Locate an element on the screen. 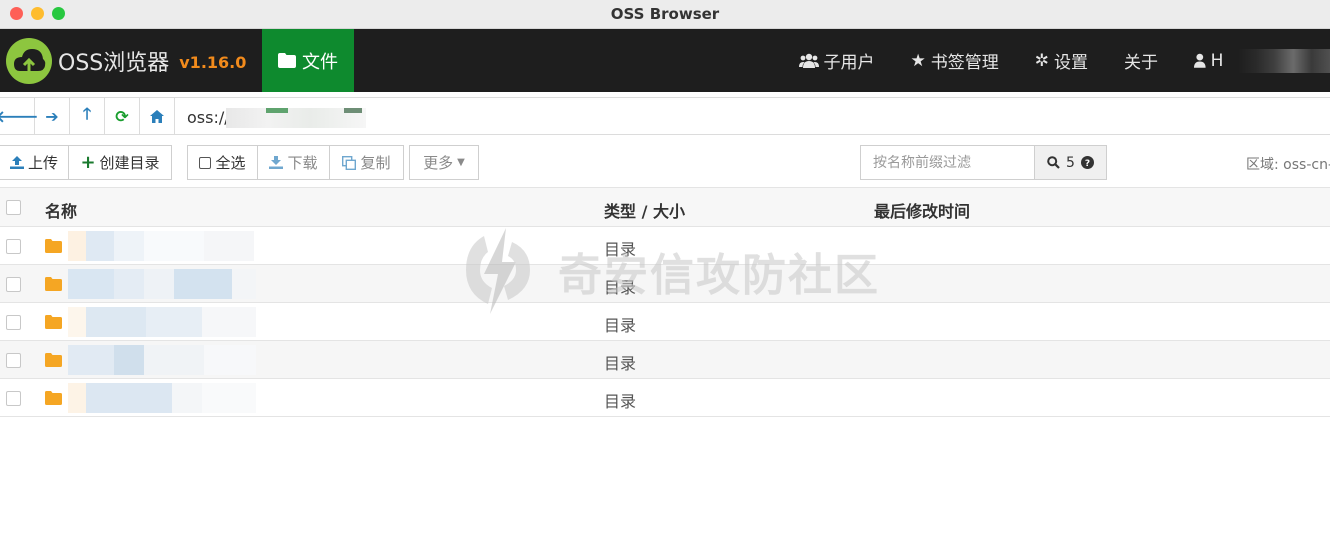  plus-icon: + is located at coordinates (88, 162).